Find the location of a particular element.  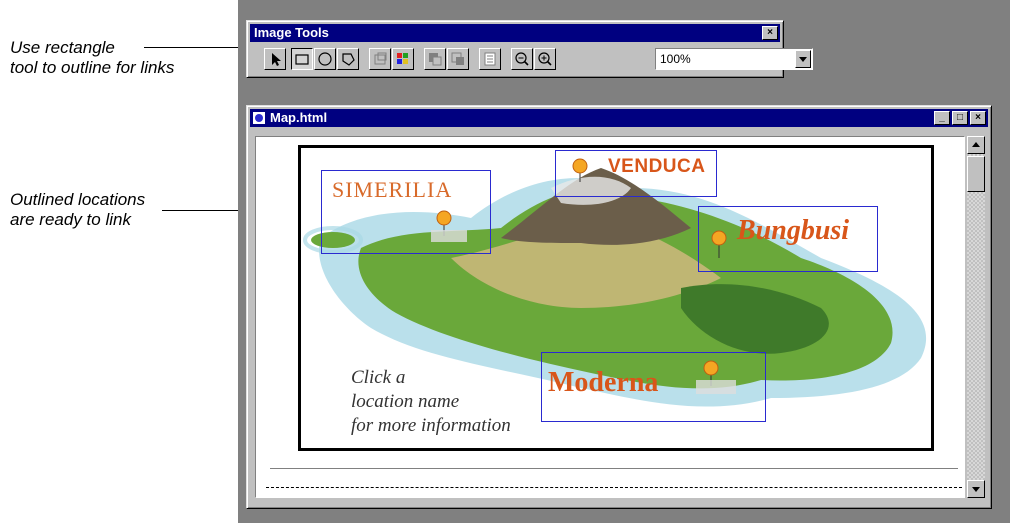

arrow-up-icon is located at coordinates (976, 144).